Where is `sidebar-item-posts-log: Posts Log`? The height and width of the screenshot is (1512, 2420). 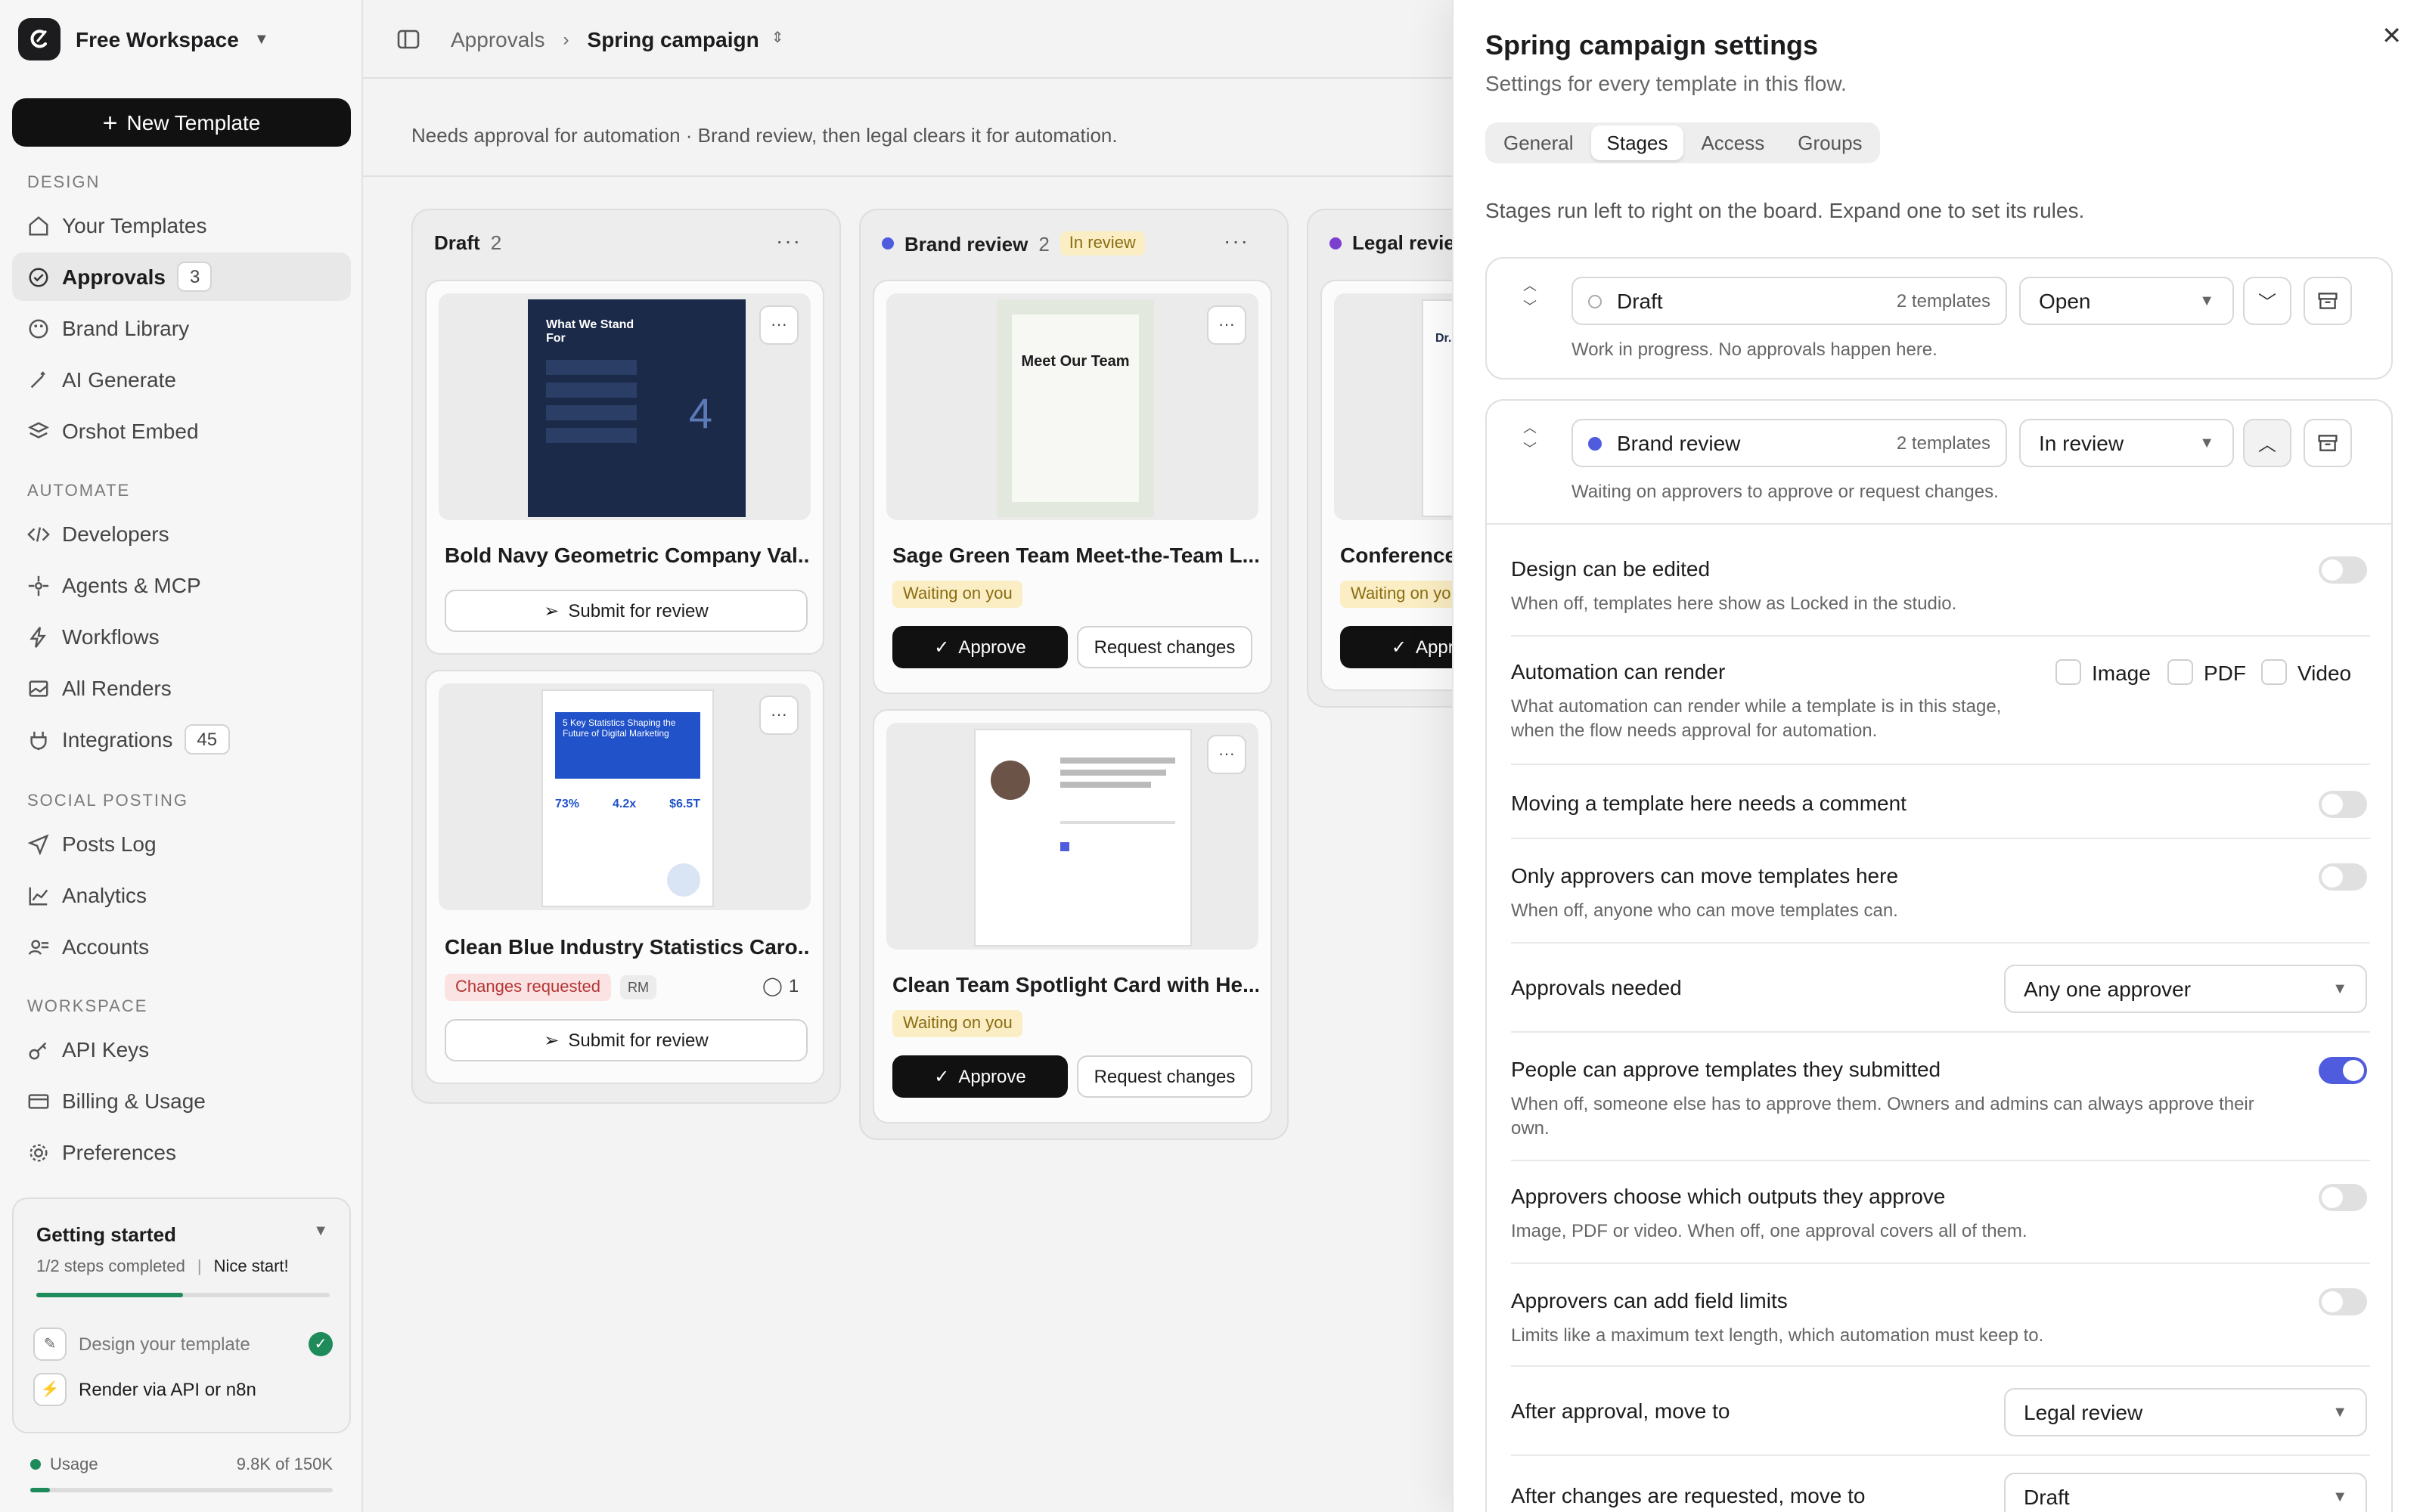 sidebar-item-posts-log: Posts Log is located at coordinates (181, 844).